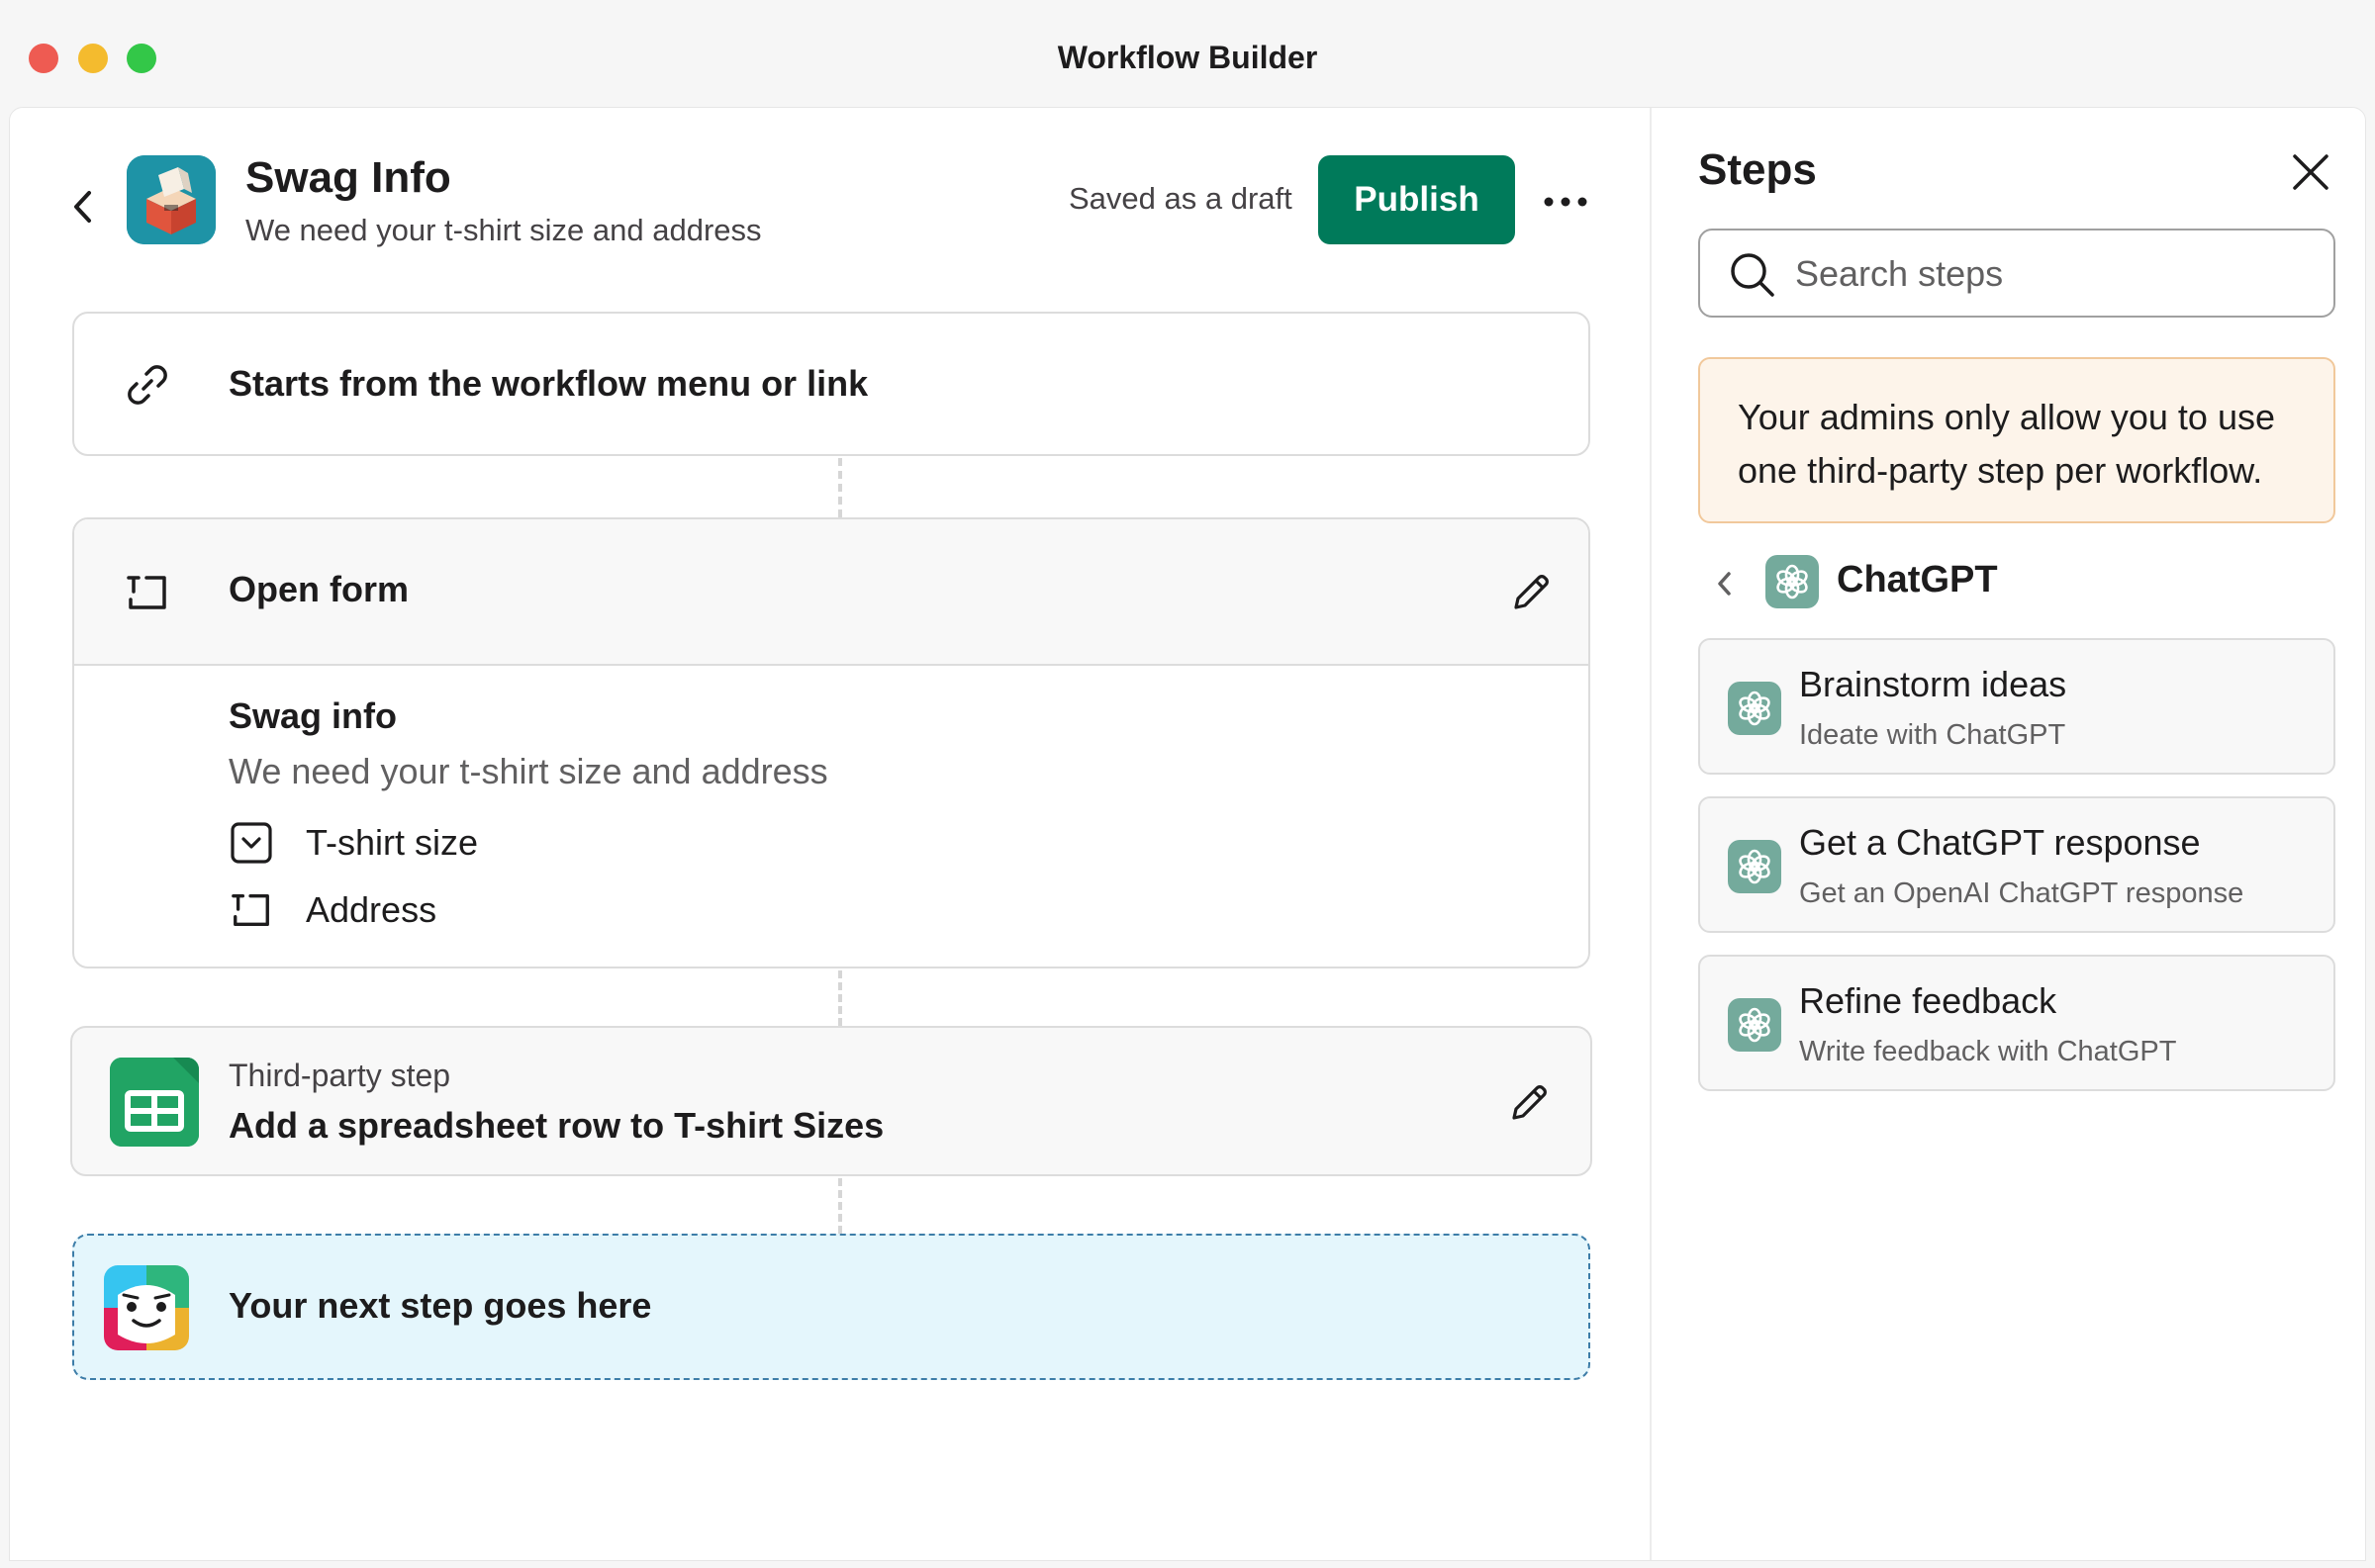 This screenshot has width=2375, height=1568. What do you see at coordinates (171, 199) in the screenshot?
I see `workflow-app-icon` at bounding box center [171, 199].